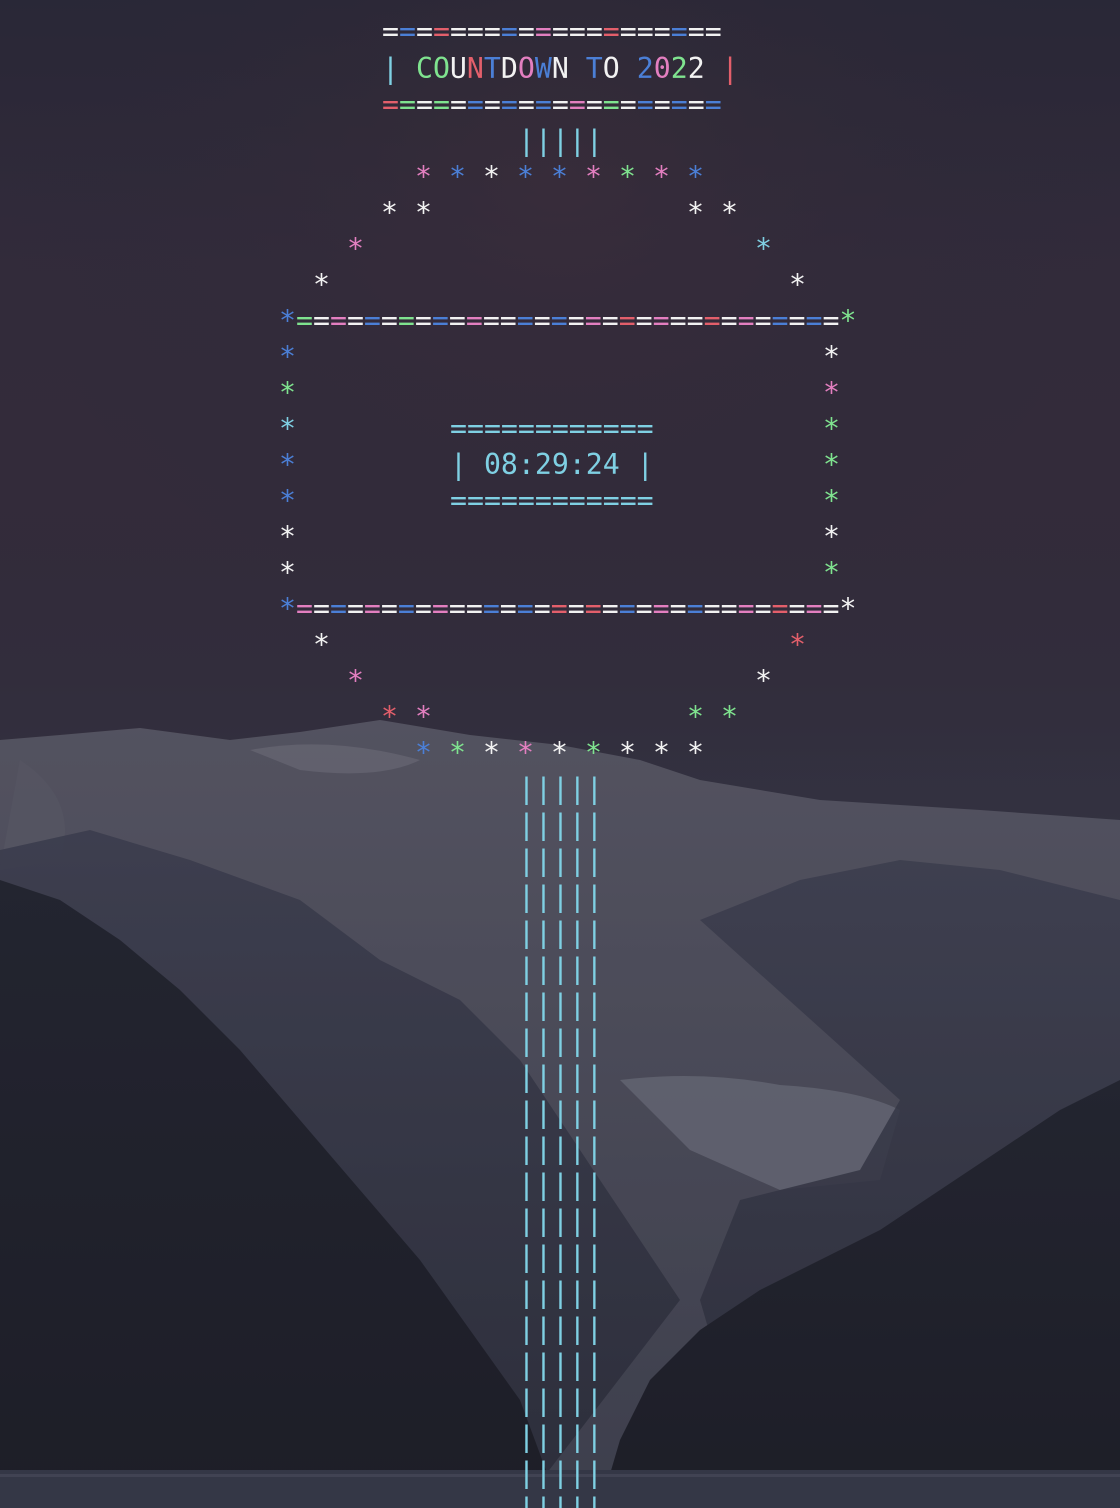 This screenshot has height=1508, width=1120. I want to click on banner-top-rule: ====================, so click(552, 31).